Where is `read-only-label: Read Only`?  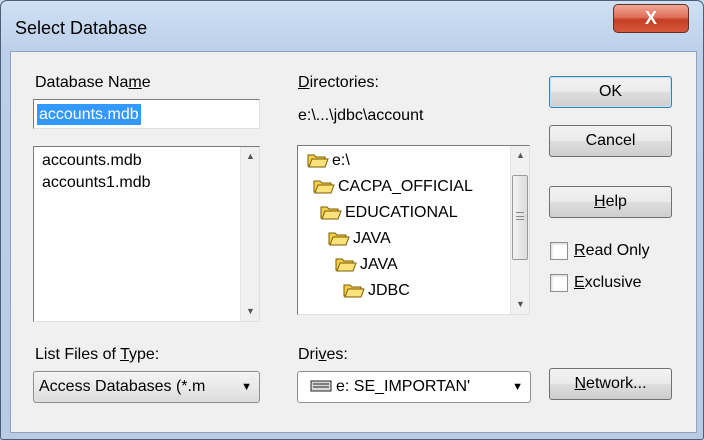
read-only-label: Read Only is located at coordinates (612, 251).